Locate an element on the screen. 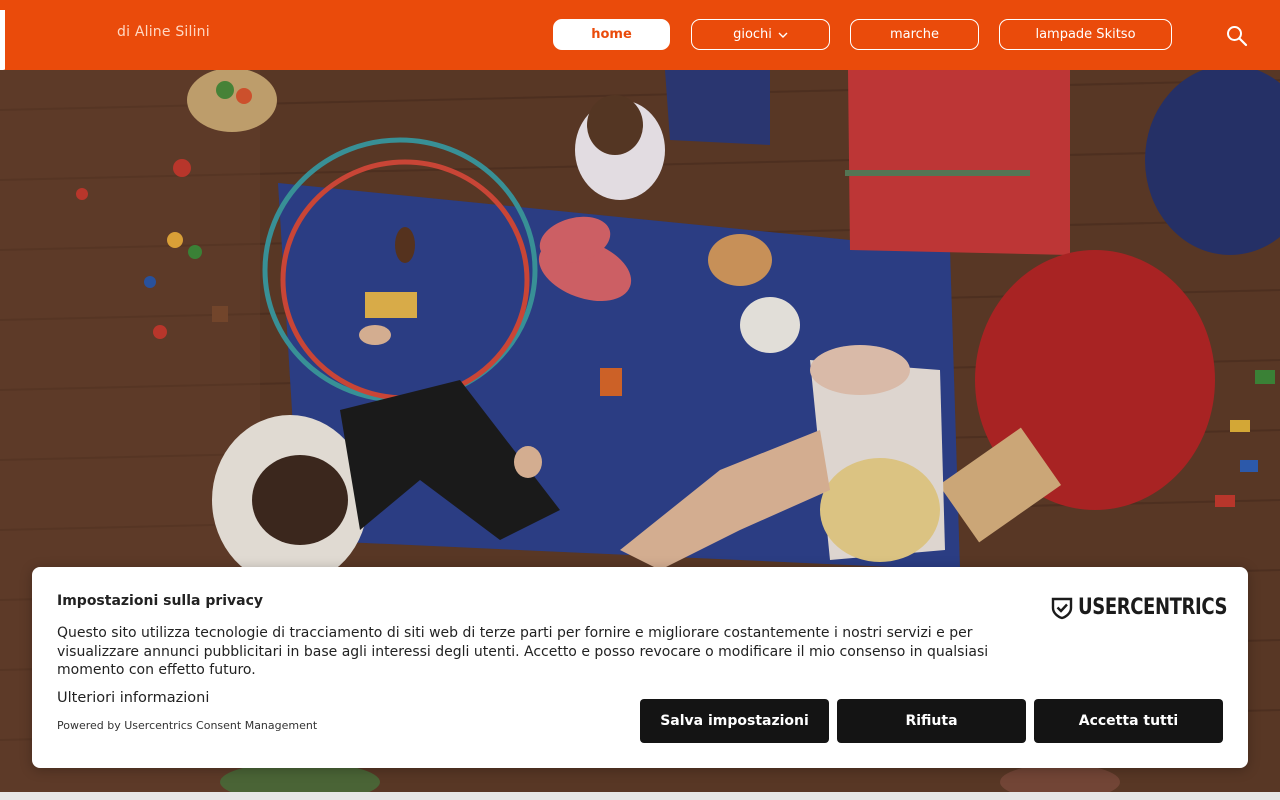 This screenshot has height=800, width=1280. more-info-link: Ulteriori informazioni is located at coordinates (133, 698).